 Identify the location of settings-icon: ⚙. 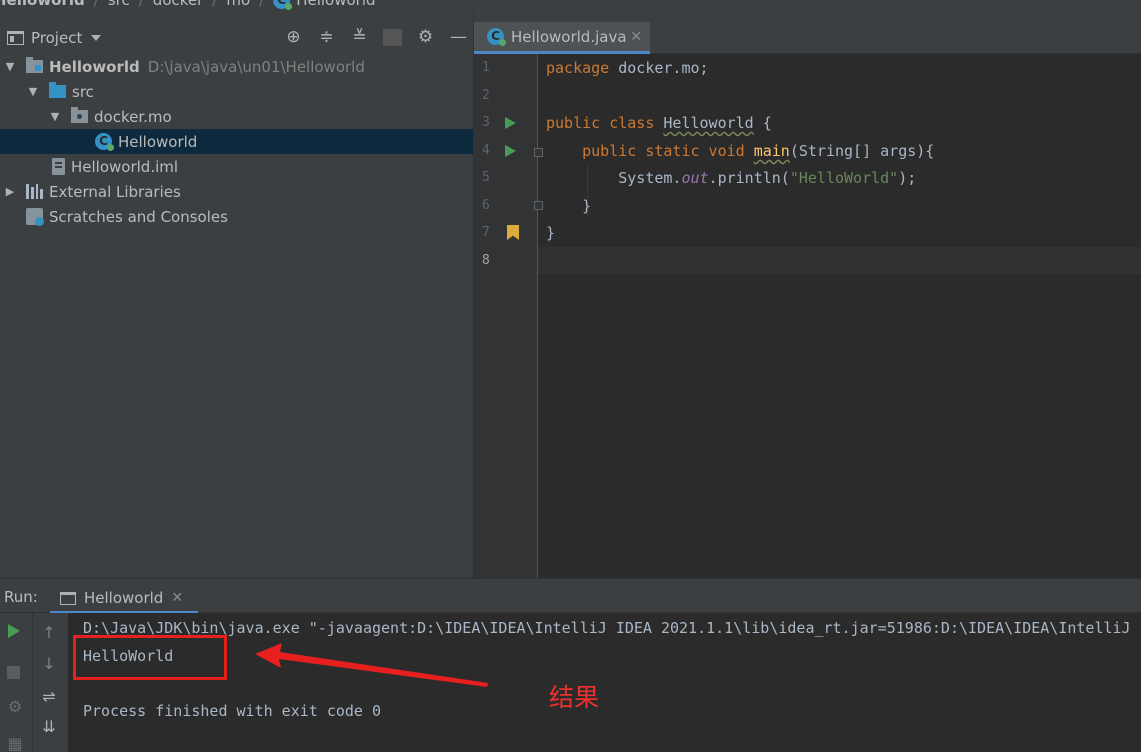
(15, 706).